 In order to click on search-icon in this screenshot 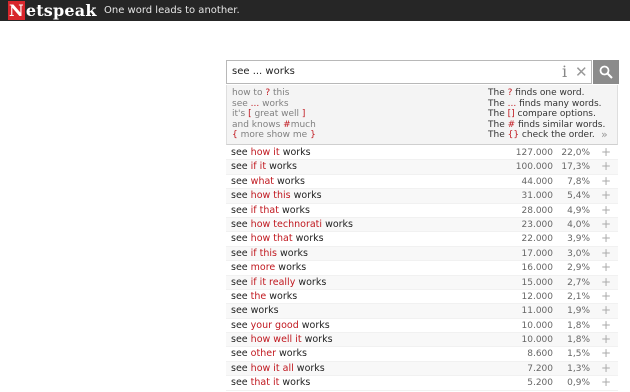, I will do `click(606, 72)`.